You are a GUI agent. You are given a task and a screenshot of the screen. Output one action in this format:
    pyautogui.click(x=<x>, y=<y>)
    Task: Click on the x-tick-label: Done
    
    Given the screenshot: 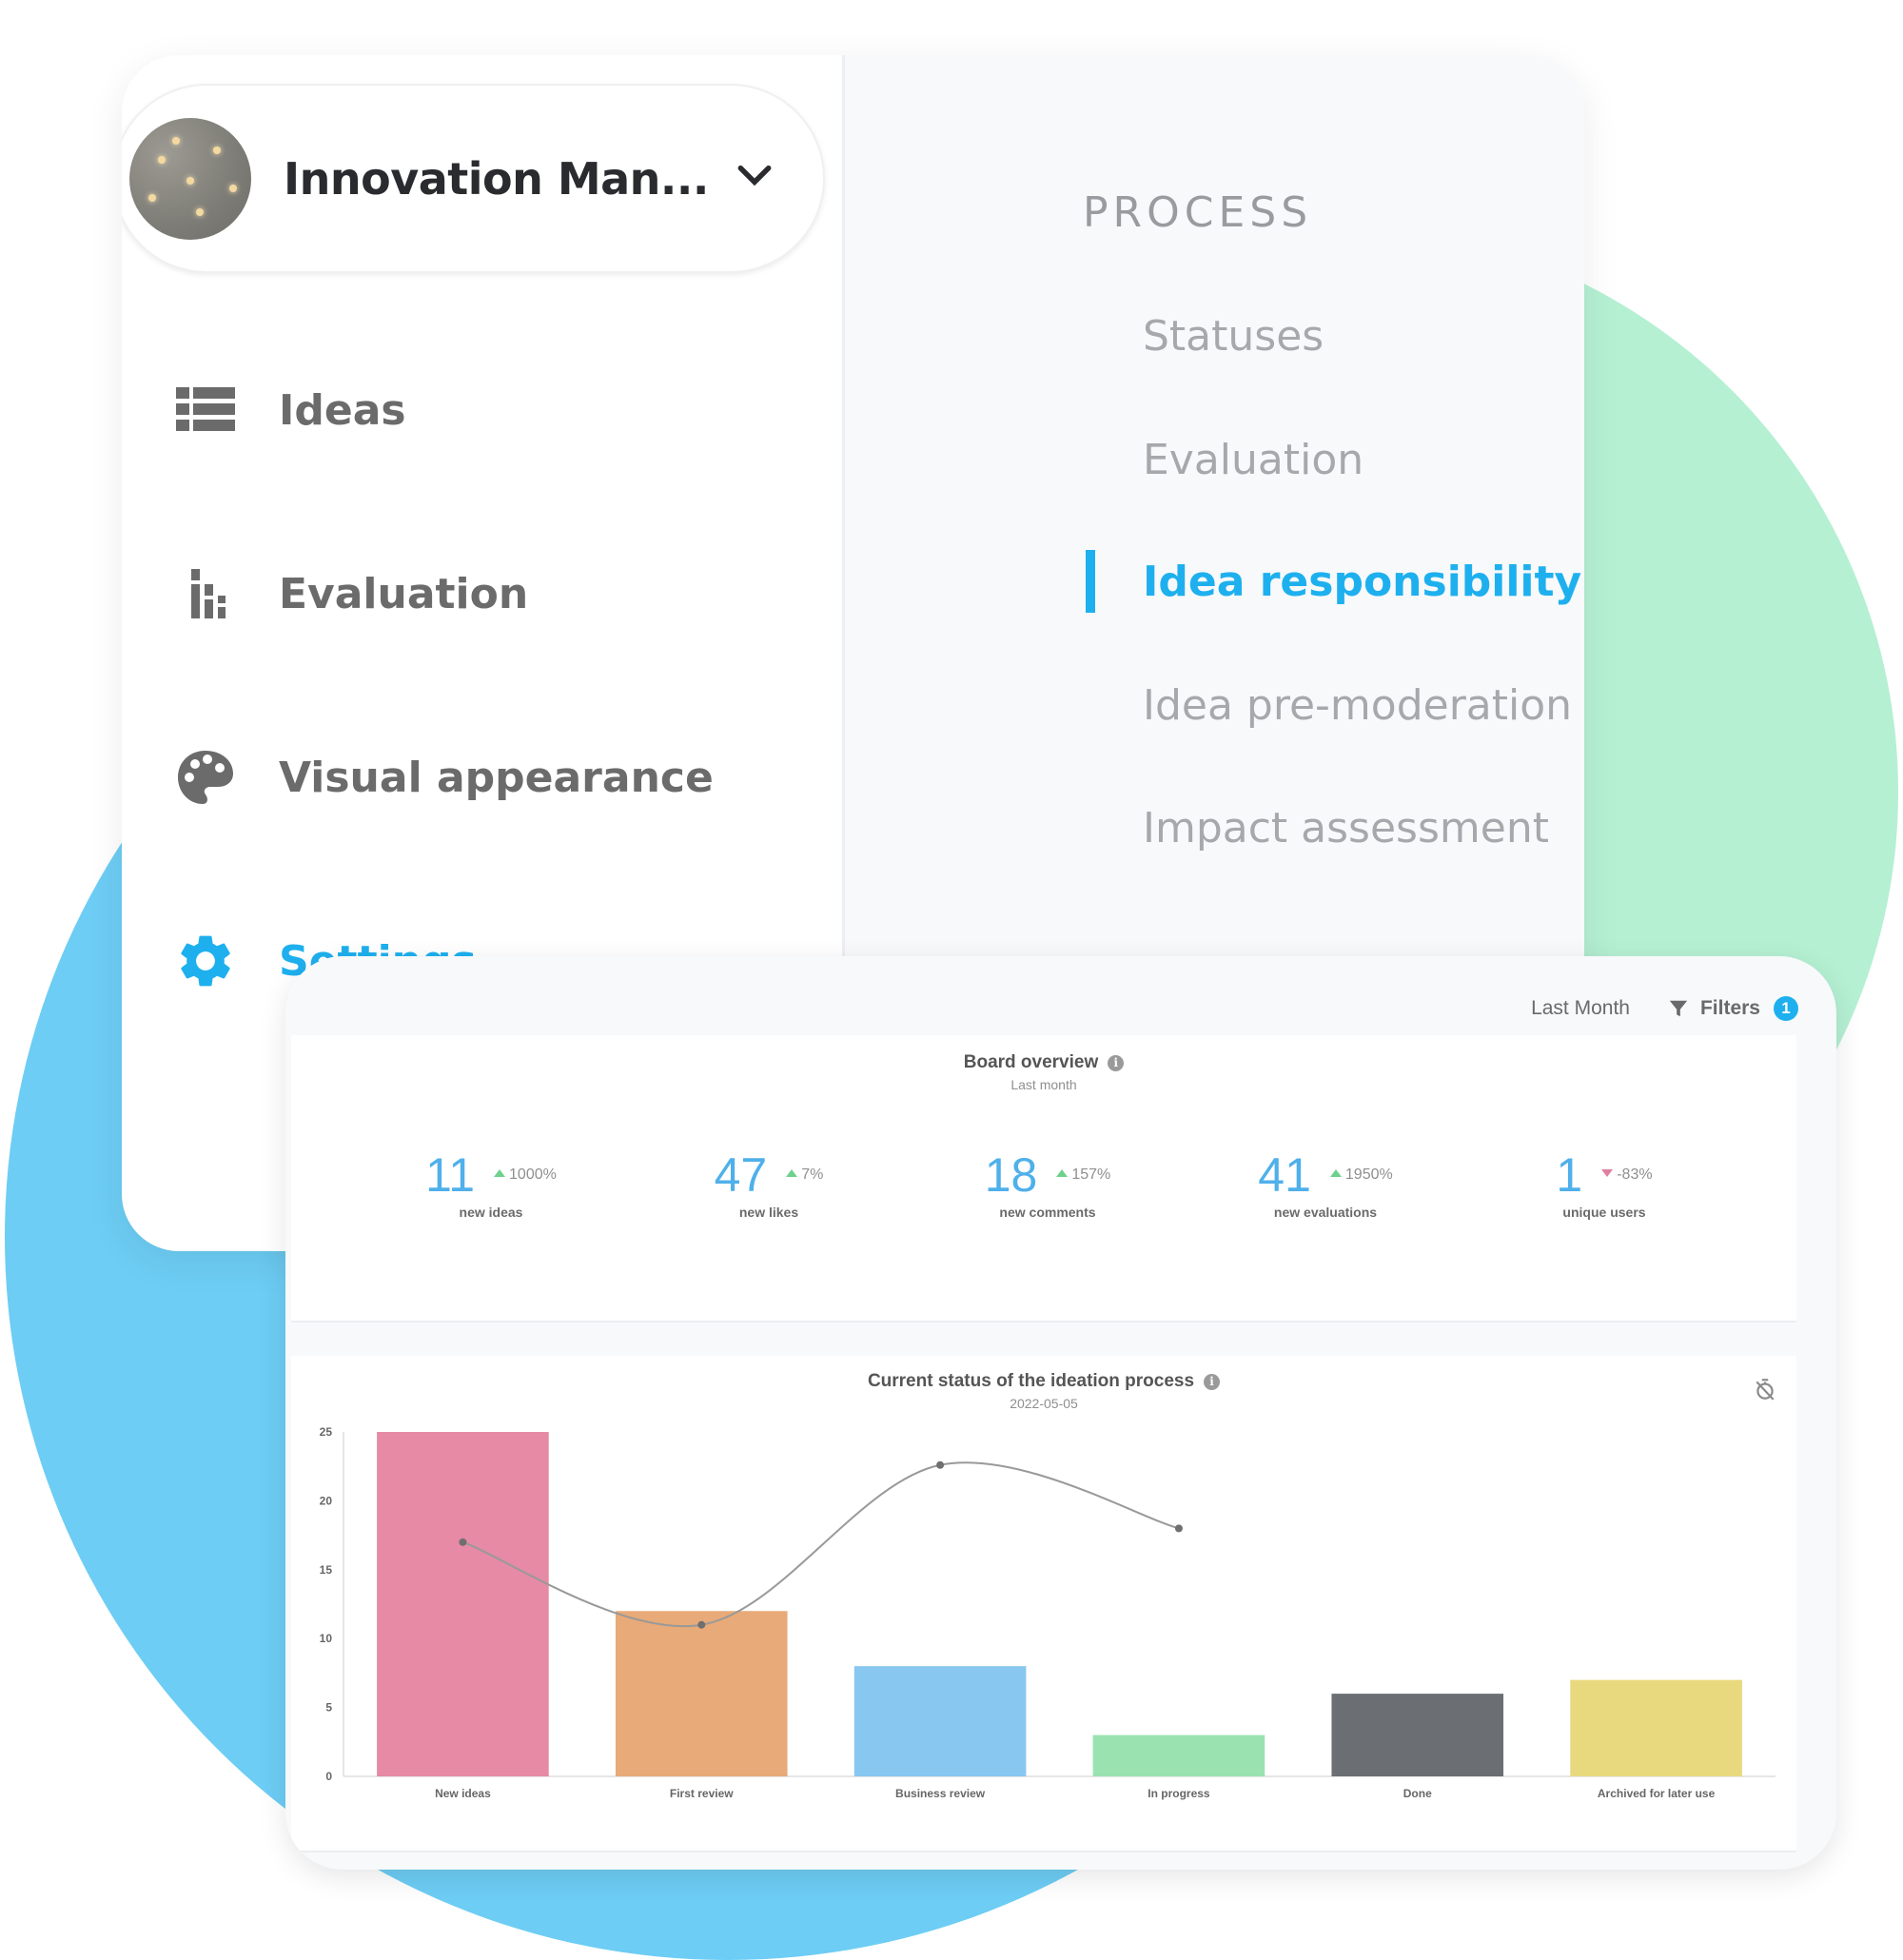 What is the action you would take?
    pyautogui.click(x=1418, y=1793)
    